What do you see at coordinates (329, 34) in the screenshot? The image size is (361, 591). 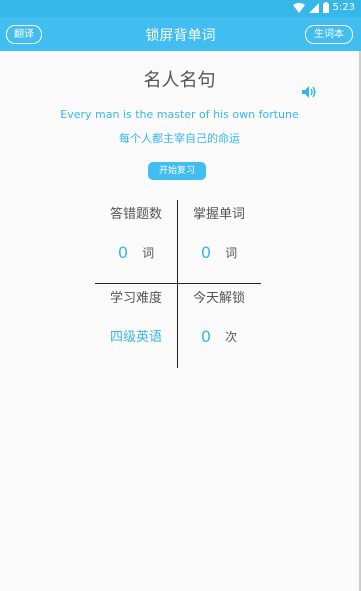 I see `vocabulary-book-button: 生词本` at bounding box center [329, 34].